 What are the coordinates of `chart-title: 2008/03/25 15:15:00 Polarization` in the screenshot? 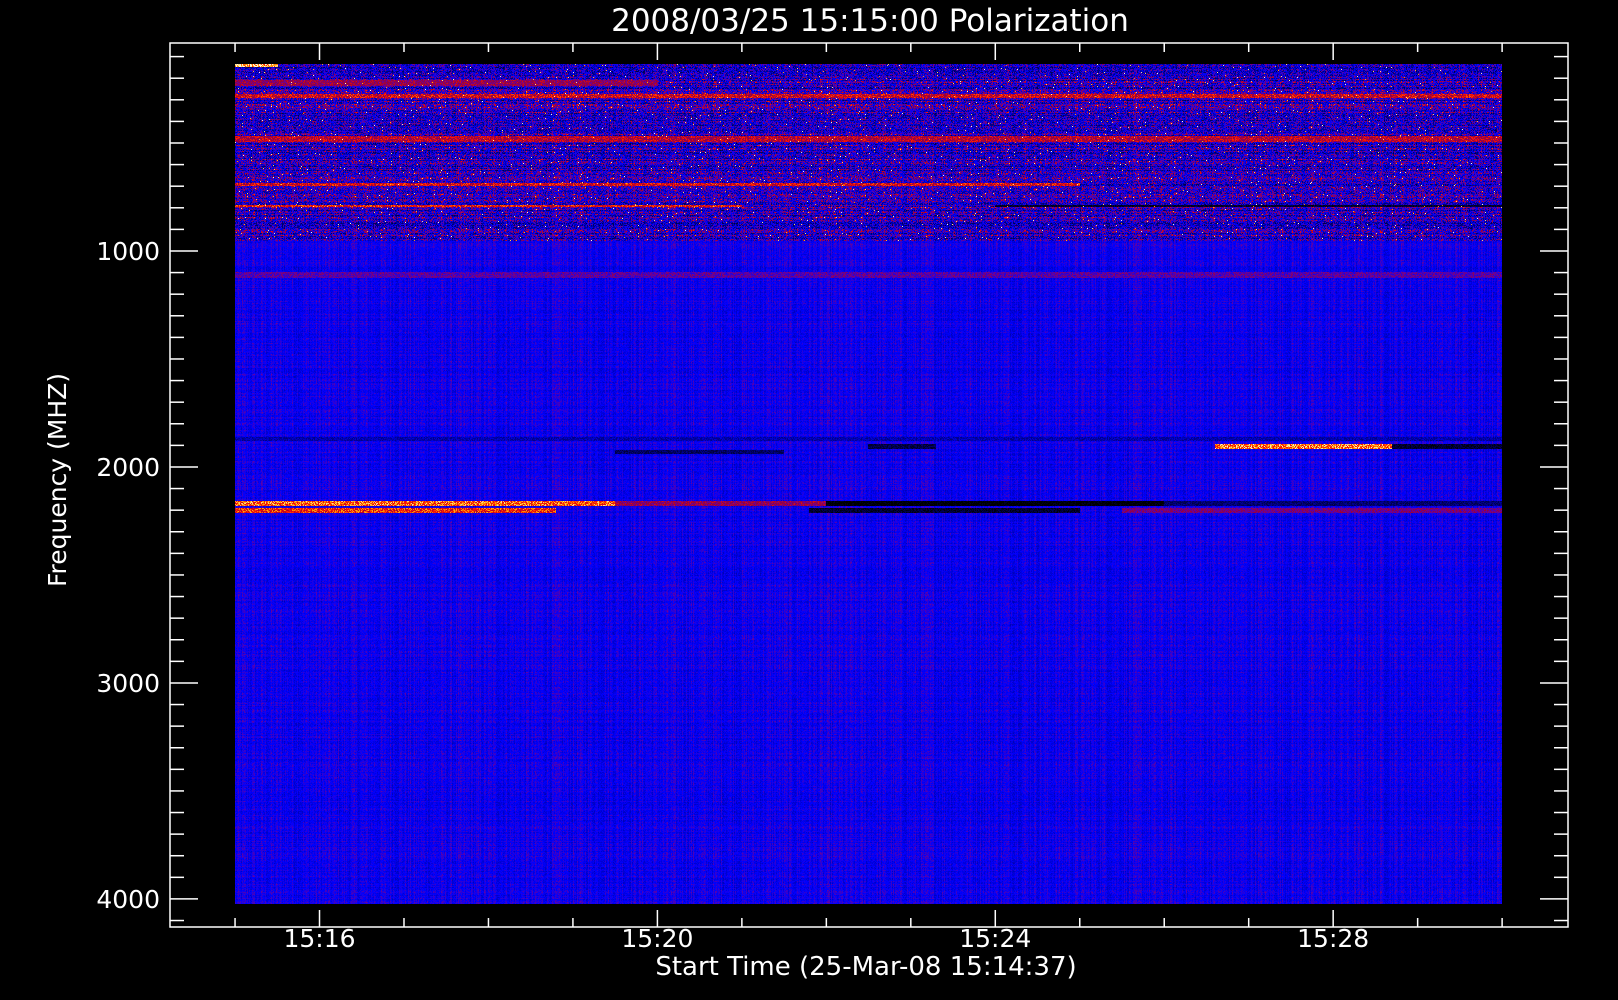 It's located at (870, 21).